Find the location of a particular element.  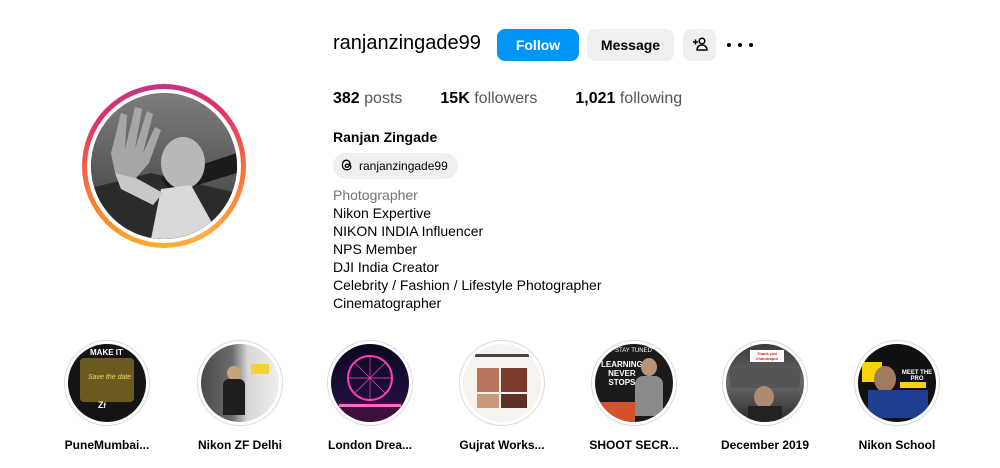

followers-label: followers is located at coordinates (506, 98).